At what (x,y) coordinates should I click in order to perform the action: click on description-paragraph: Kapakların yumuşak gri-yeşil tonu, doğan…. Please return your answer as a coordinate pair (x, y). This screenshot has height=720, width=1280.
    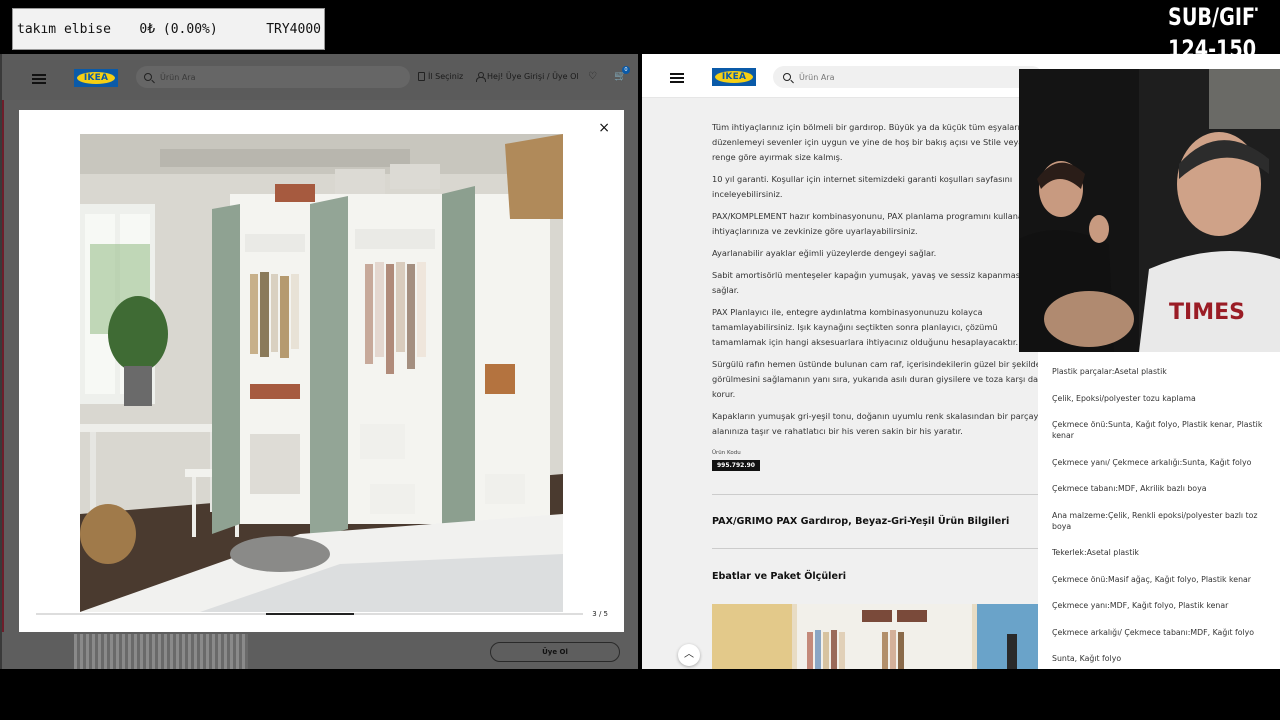
    Looking at the image, I should click on (876, 423).